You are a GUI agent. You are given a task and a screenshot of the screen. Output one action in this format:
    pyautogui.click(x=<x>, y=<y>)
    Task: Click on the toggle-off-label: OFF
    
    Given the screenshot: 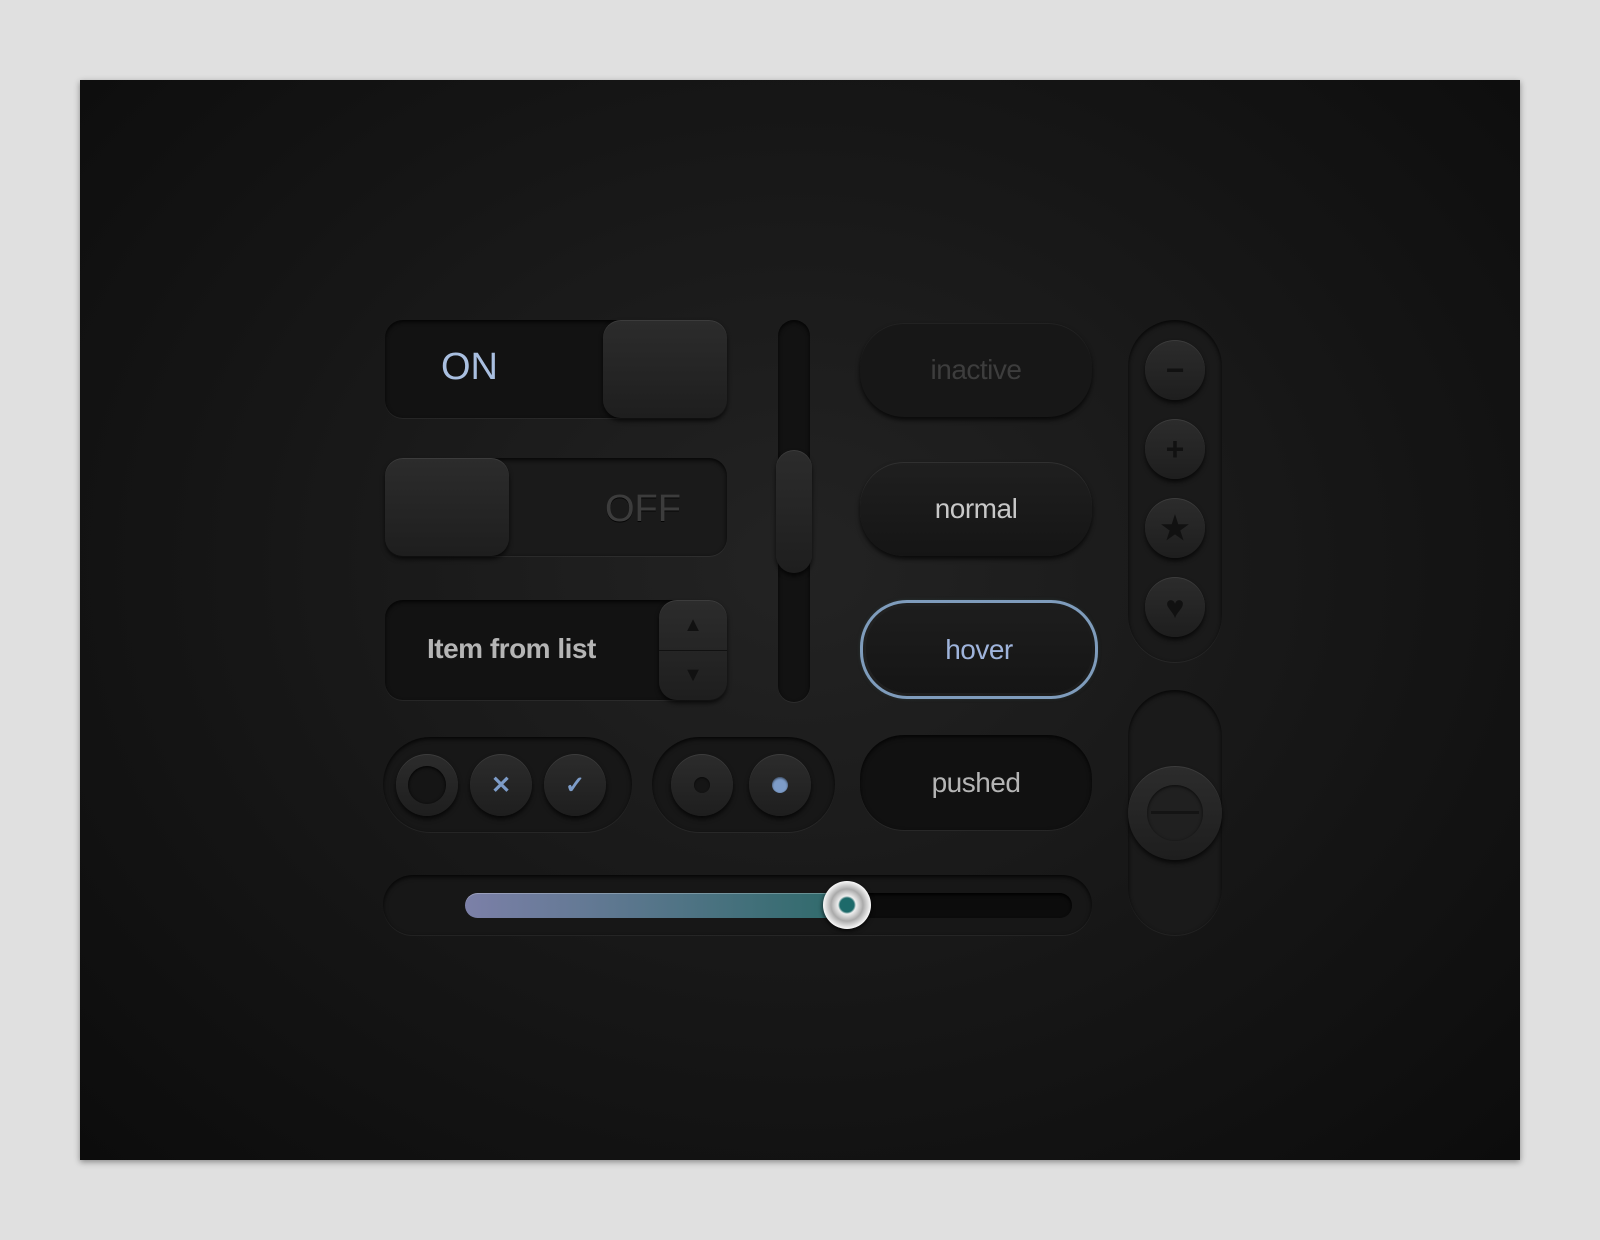 What is the action you would take?
    pyautogui.click(x=643, y=509)
    